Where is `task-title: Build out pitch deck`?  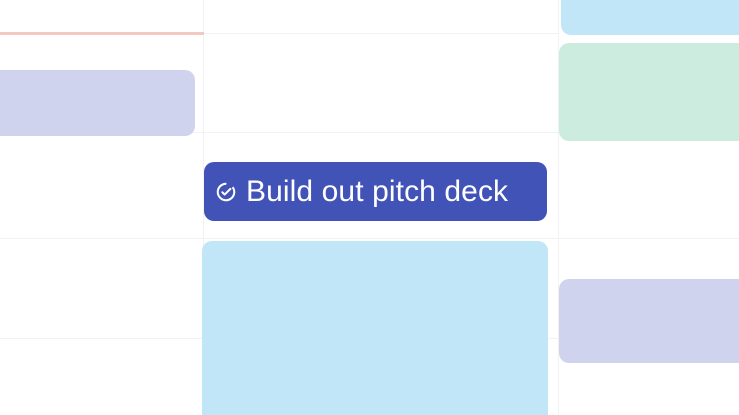
task-title: Build out pitch deck is located at coordinates (377, 191).